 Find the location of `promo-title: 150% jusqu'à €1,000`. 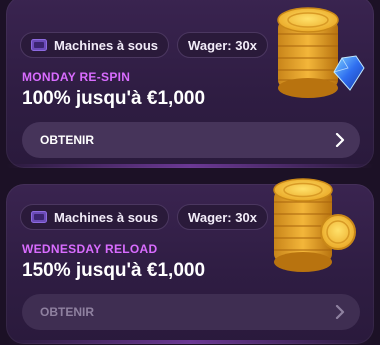

promo-title: 150% jusqu'à €1,000 is located at coordinates (114, 270).